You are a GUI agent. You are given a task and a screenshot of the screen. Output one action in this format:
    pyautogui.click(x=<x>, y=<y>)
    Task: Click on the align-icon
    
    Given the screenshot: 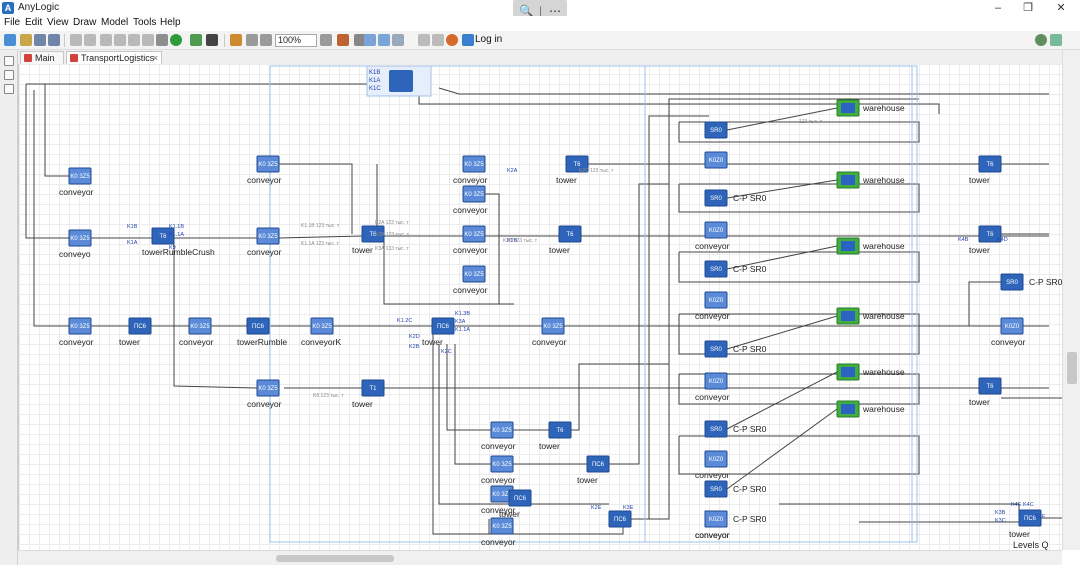 What is the action you would take?
    pyautogui.click(x=424, y=40)
    